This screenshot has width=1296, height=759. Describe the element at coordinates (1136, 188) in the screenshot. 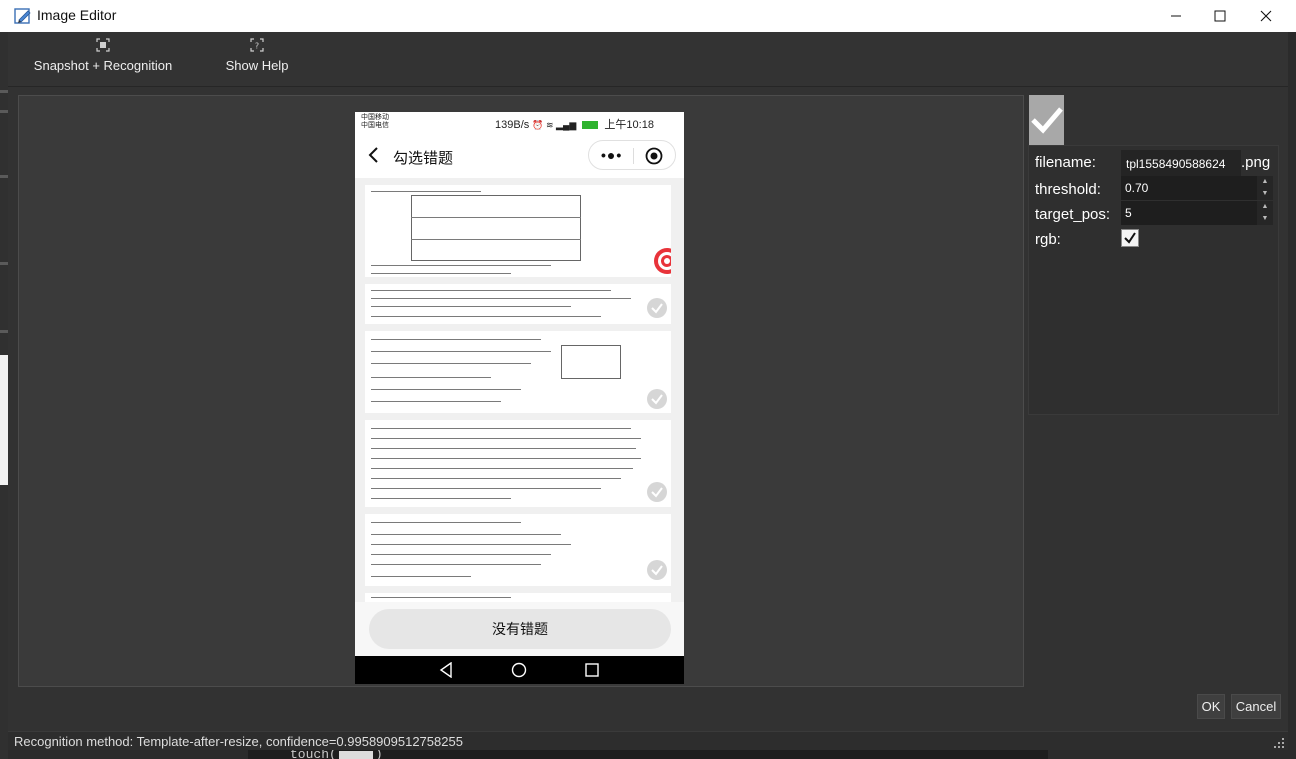

I see `threshold-value: 0.70` at that location.